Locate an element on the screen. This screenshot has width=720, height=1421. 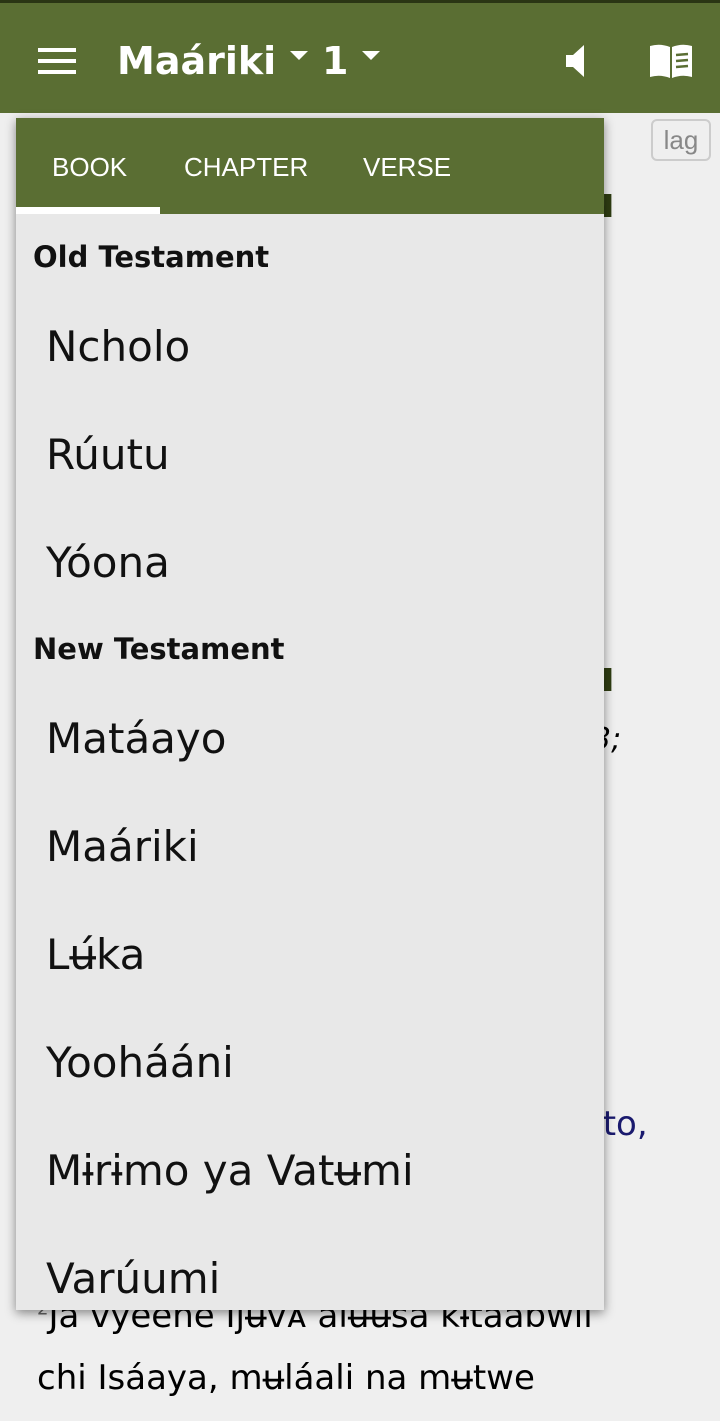
tab-book: BOOK is located at coordinates (89, 167).